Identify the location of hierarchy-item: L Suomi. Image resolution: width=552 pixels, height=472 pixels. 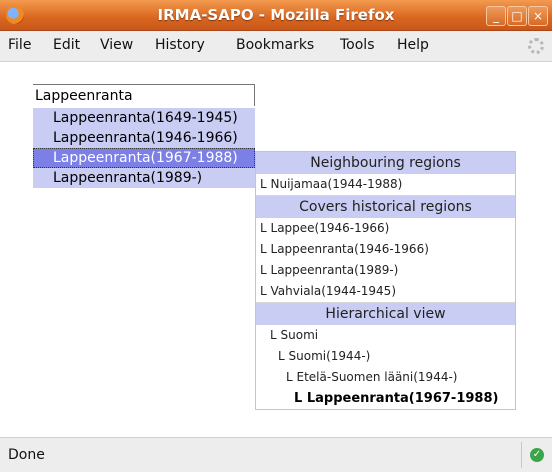
(385, 335).